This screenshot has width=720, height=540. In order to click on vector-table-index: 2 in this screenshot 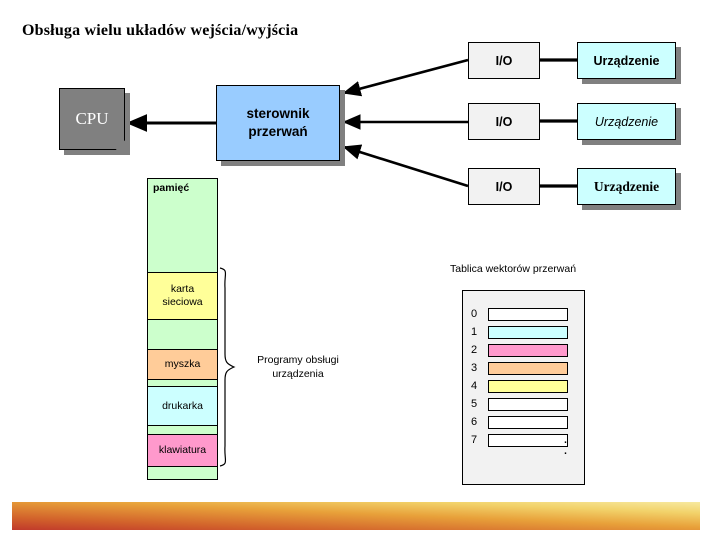, I will do `click(474, 349)`.